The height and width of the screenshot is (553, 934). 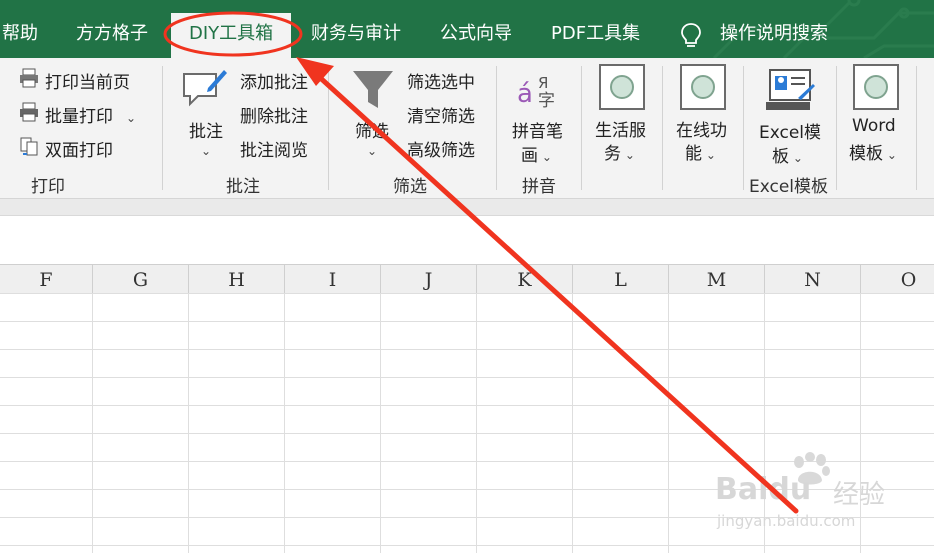 What do you see at coordinates (622, 87) in the screenshot?
I see `life-service-icon` at bounding box center [622, 87].